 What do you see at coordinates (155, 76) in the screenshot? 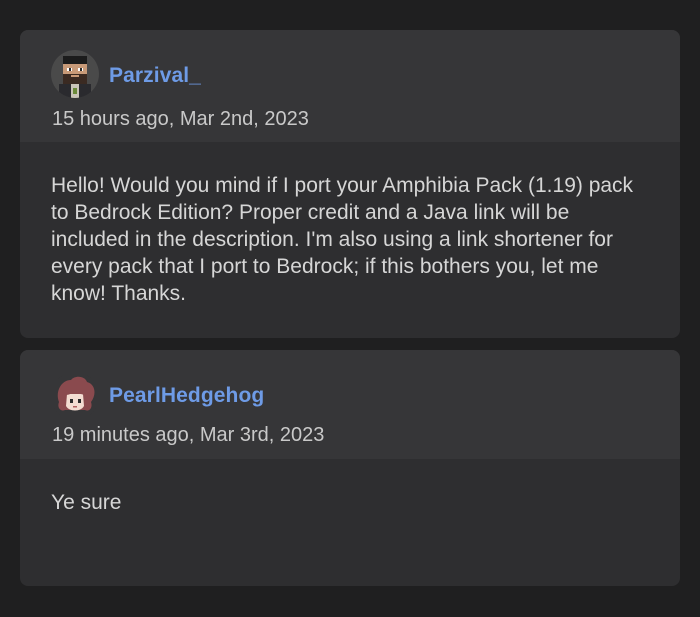
I see `username-link: Parzival_` at bounding box center [155, 76].